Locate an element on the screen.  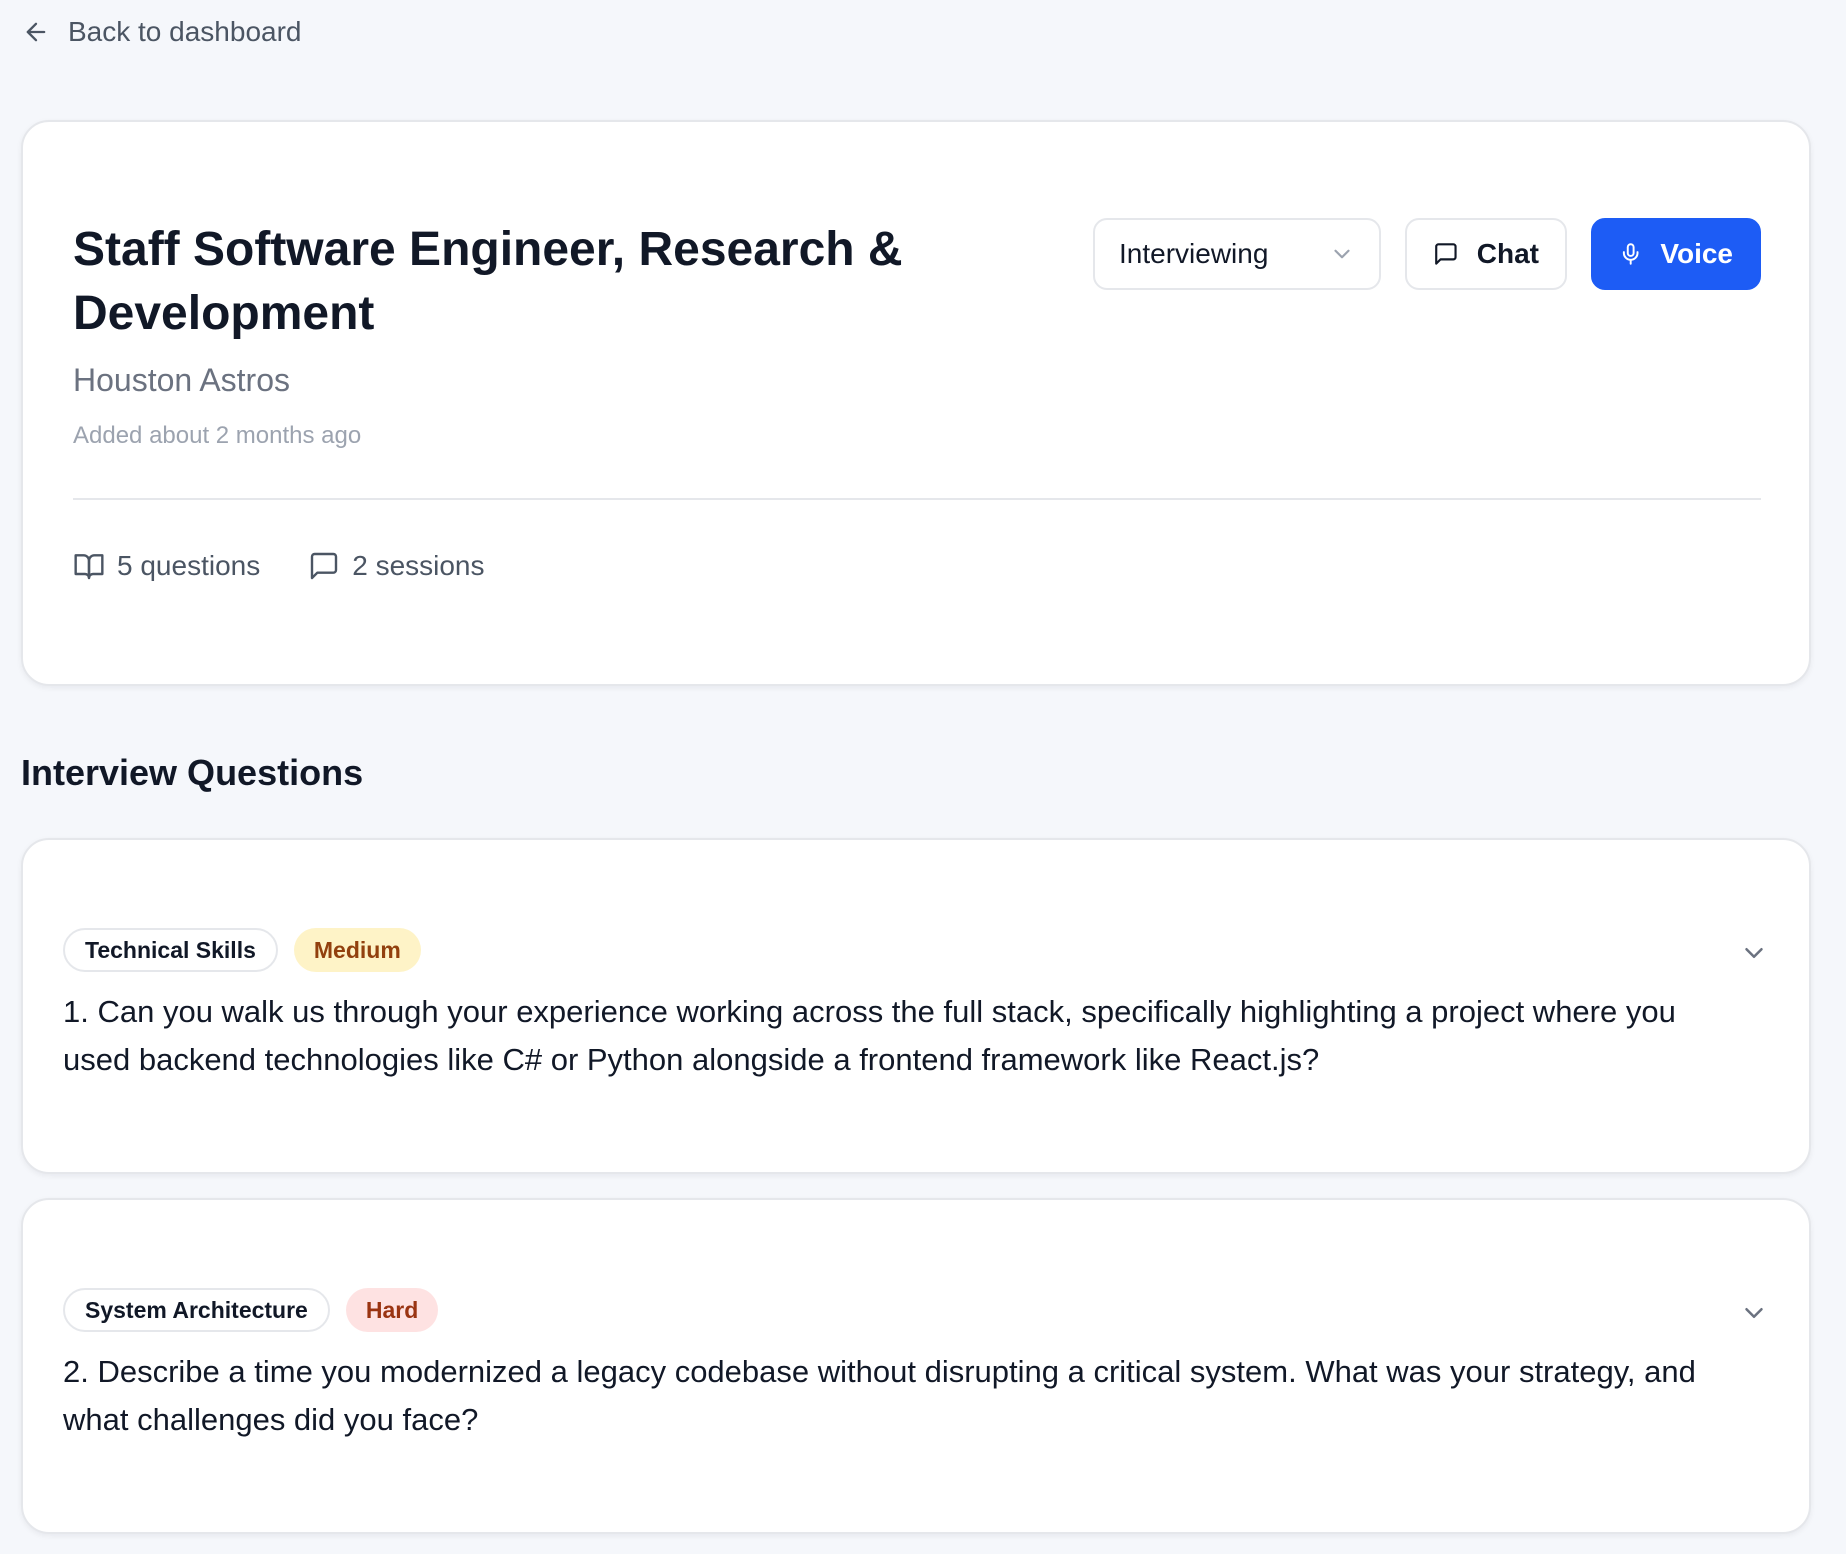
question-tags: Technical Skills Medium is located at coordinates (242, 950).